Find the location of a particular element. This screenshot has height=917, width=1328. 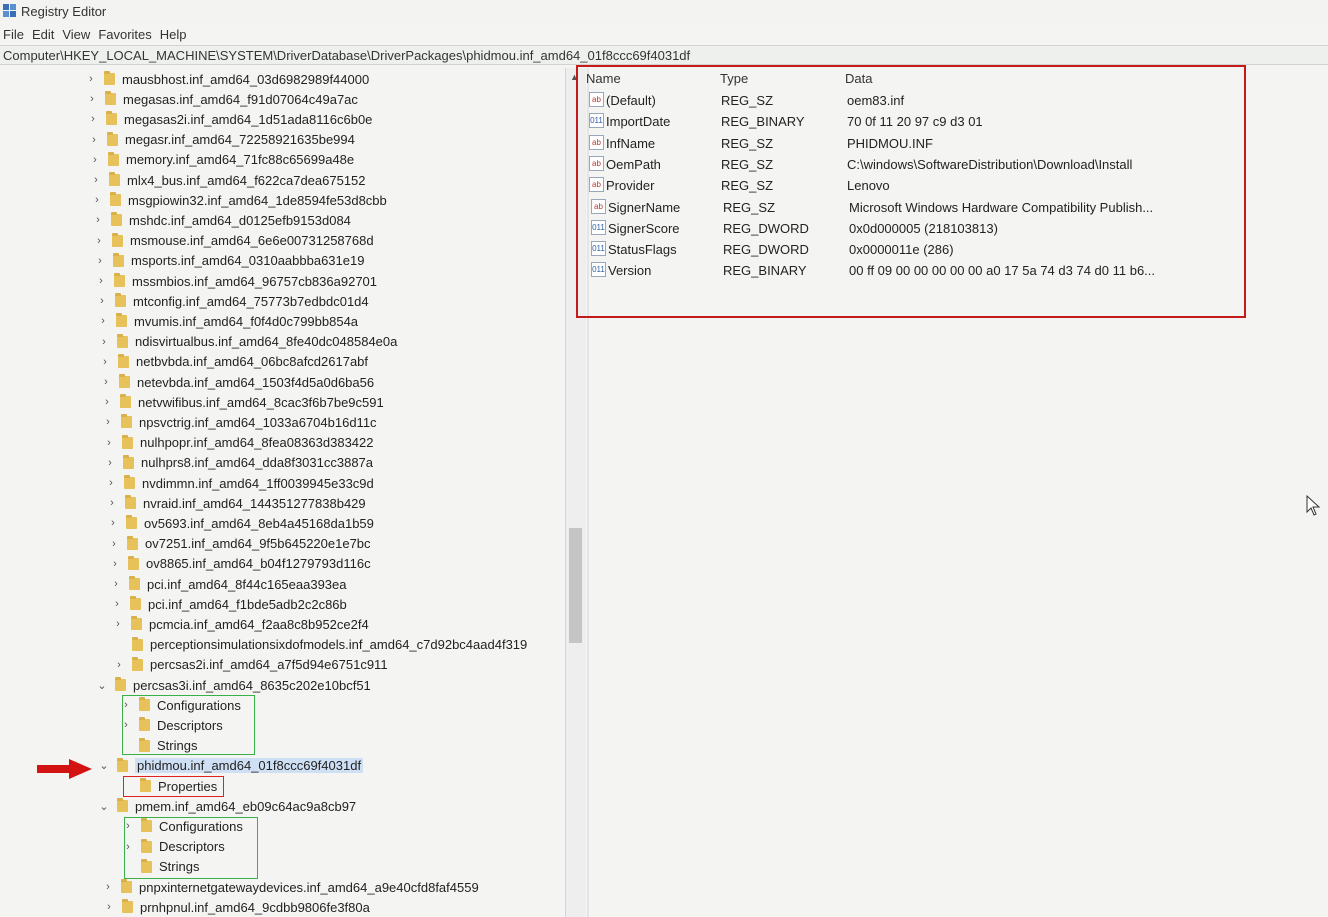

scrollbar-thumb is located at coordinates (575, 585).